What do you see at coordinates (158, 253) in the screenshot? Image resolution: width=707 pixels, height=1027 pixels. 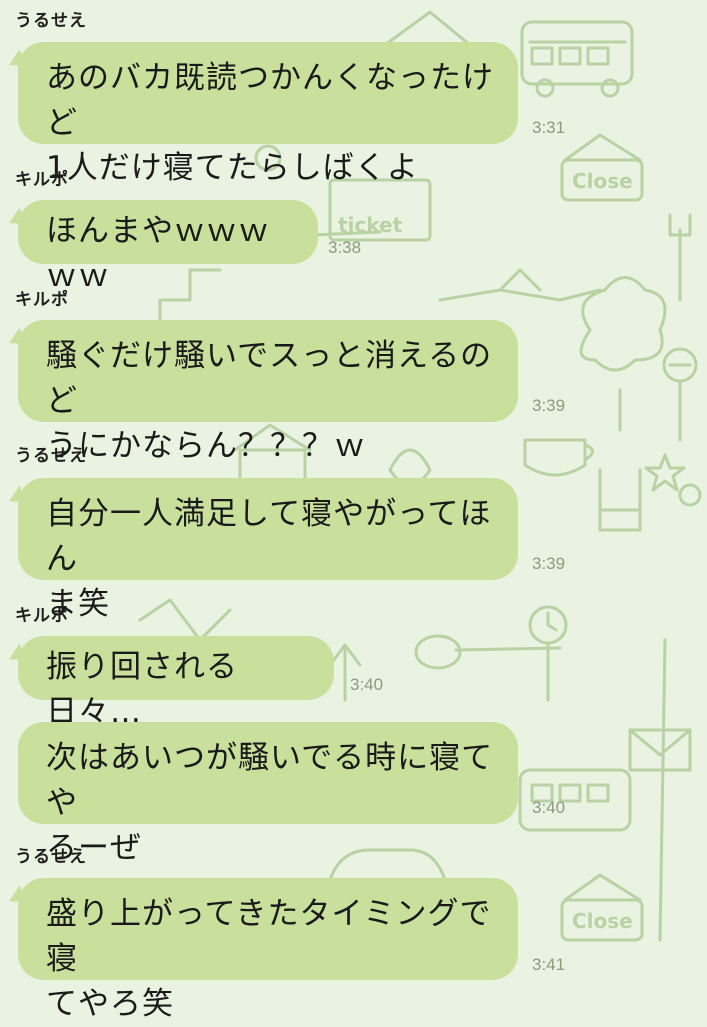 I see `message-line: ほんまやｗｗｗｗｗ` at bounding box center [158, 253].